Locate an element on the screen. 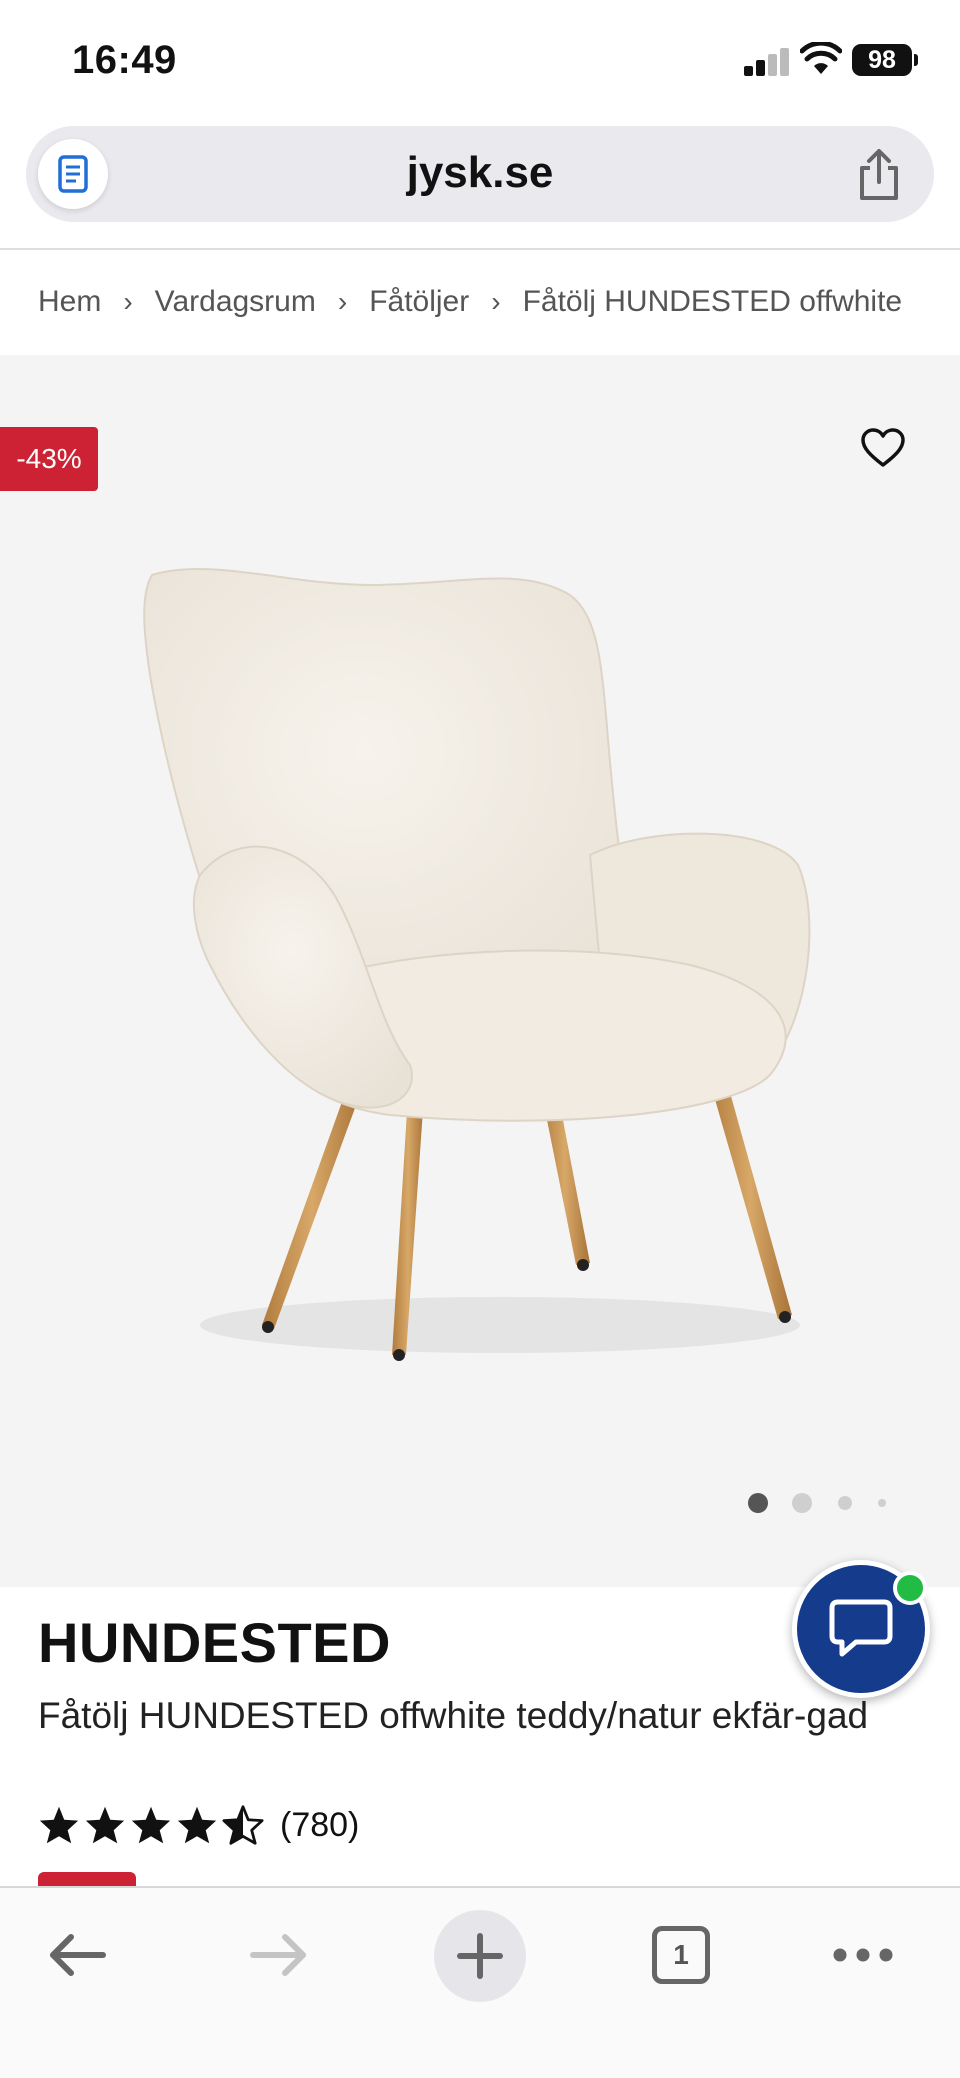  image-carousel-indicator is located at coordinates (838, 1503).